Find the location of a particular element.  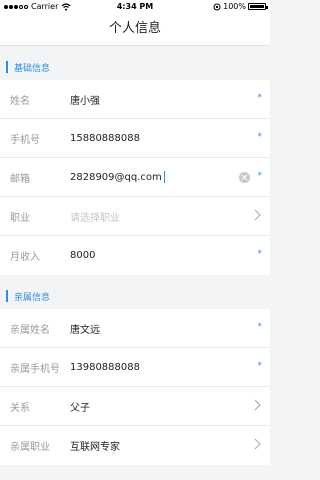

relative-name-input: 唐文远 is located at coordinates (85, 328).